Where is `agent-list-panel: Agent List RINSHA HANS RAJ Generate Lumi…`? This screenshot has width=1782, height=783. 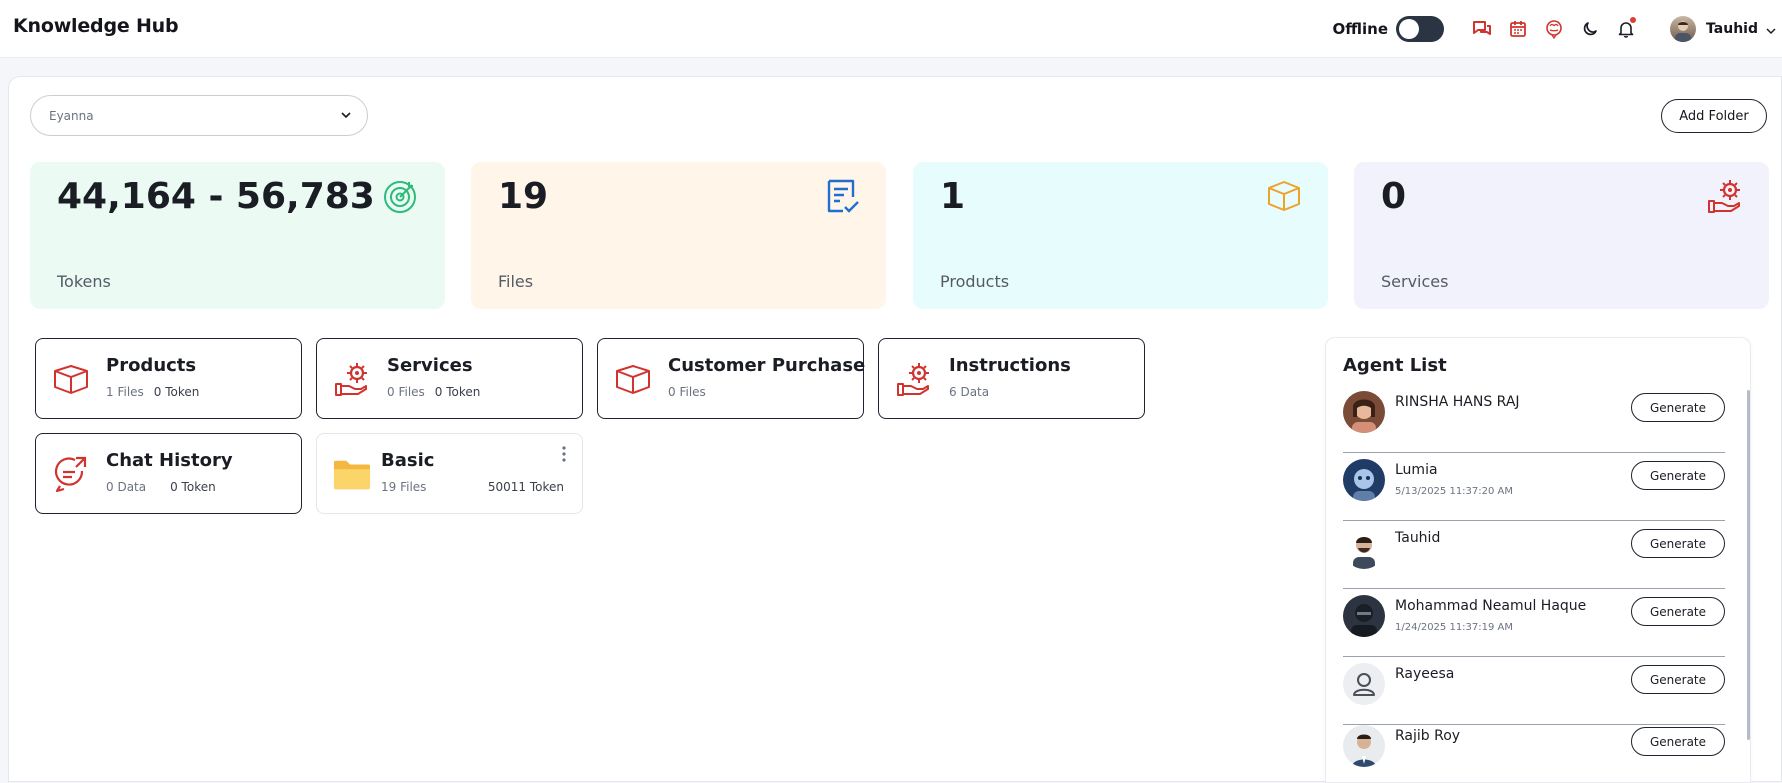
agent-list-panel: Agent List RINSHA HANS RAJ Generate Lumi… is located at coordinates (1538, 560).